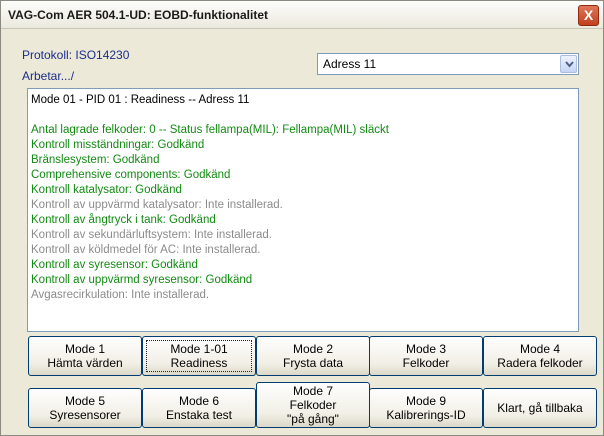 Image resolution: width=604 pixels, height=436 pixels. I want to click on mode4-button: Mode 4 Radera felkoder, so click(540, 356).